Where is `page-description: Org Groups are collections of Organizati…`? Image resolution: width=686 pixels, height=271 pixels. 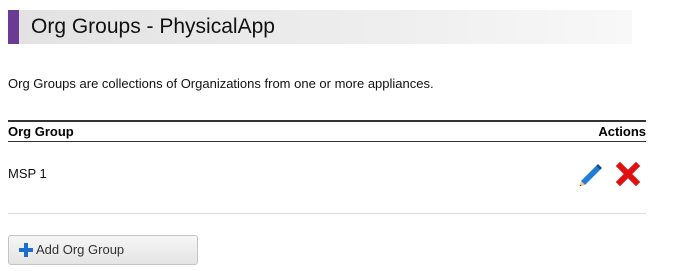 page-description: Org Groups are collections of Organizati… is located at coordinates (221, 83).